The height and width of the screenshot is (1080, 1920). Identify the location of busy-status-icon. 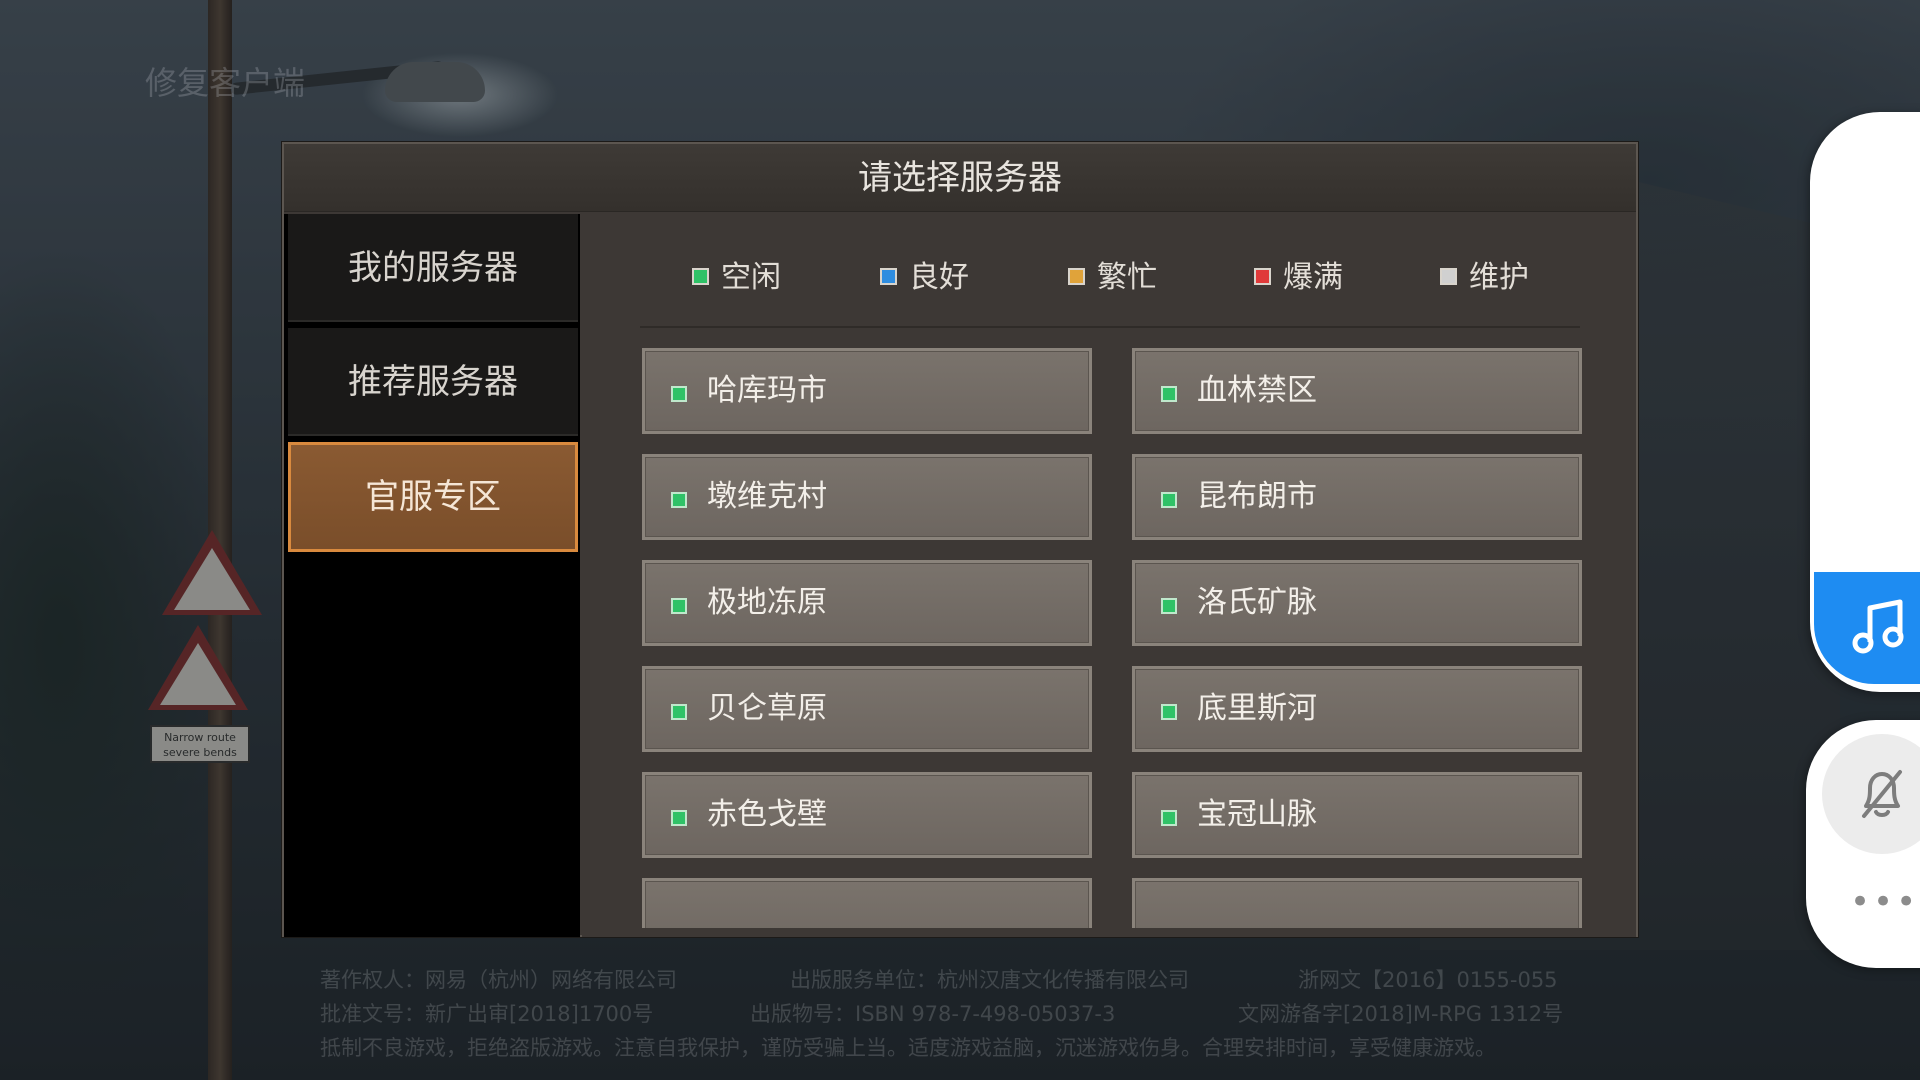
(1076, 276).